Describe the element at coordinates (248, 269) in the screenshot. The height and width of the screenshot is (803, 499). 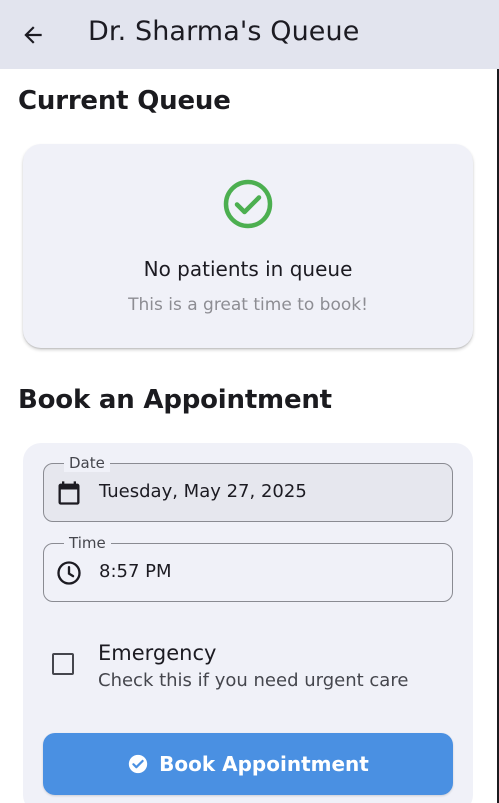
I see `empty-queue-title: No patients in queue` at that location.